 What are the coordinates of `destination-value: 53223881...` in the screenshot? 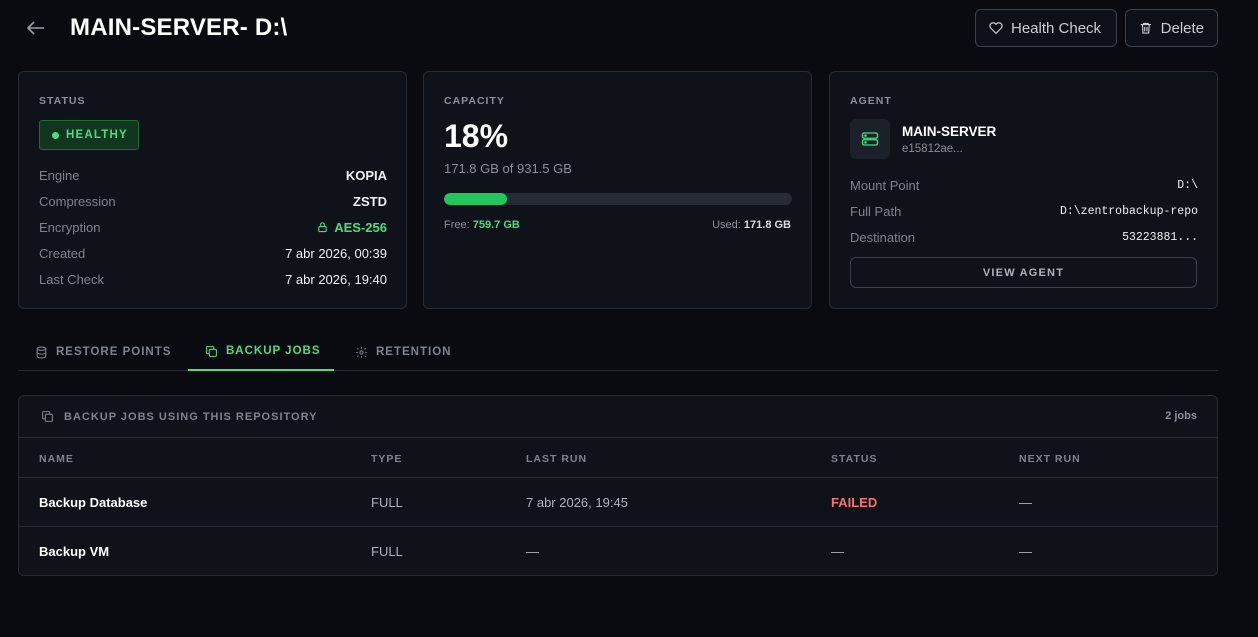 It's located at (1160, 237).